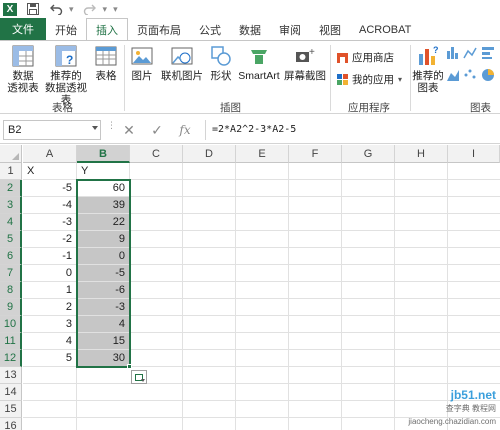 The image size is (500, 430). I want to click on redo-dropdown-icon: ▾, so click(105, 9).